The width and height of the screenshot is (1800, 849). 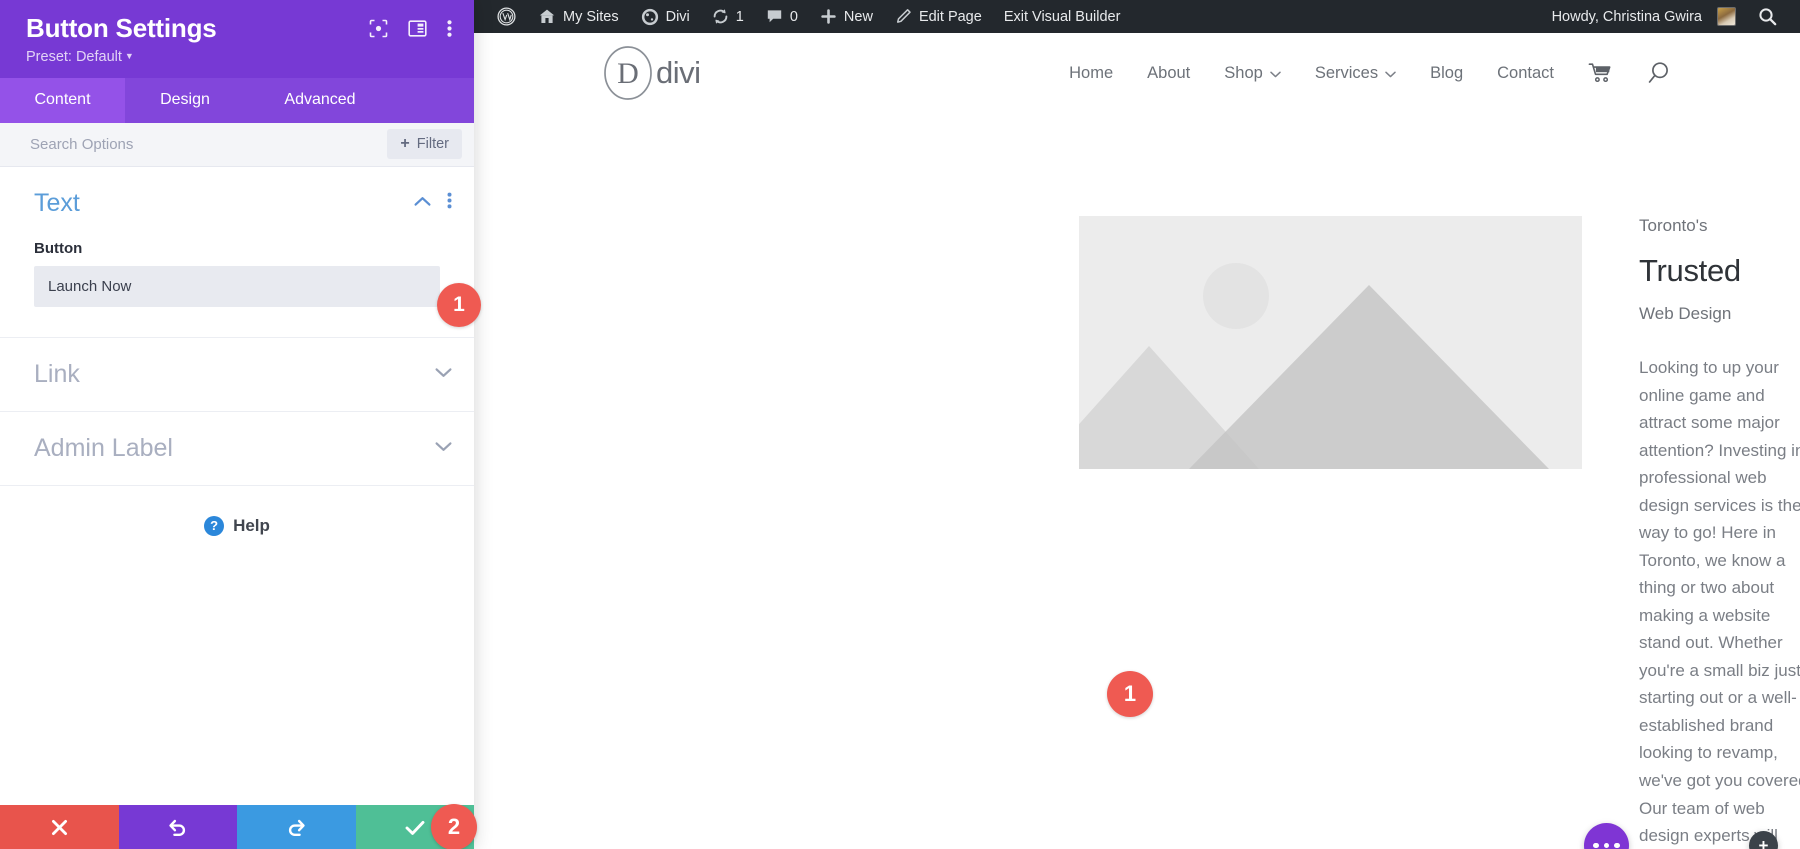 What do you see at coordinates (1130, 694) in the screenshot?
I see `step-badge-1-canvas: 1` at bounding box center [1130, 694].